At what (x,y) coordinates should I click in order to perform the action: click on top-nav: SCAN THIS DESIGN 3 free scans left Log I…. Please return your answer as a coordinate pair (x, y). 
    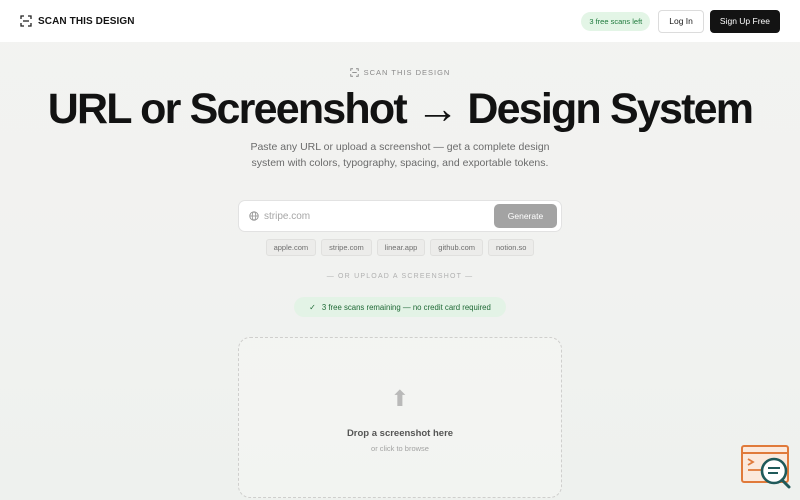
    Looking at the image, I should click on (400, 21).